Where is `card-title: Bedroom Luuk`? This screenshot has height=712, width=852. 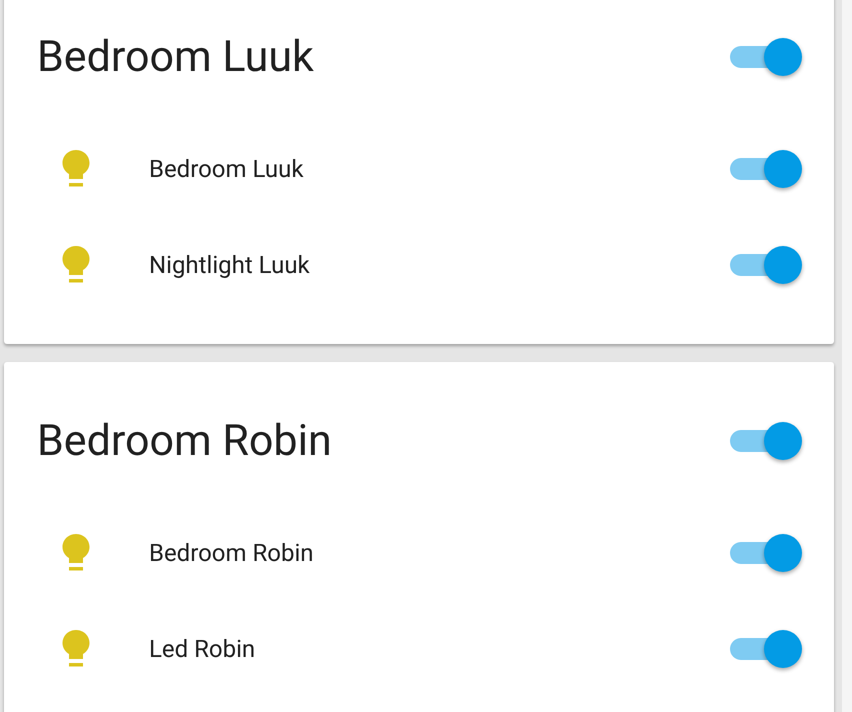
card-title: Bedroom Luuk is located at coordinates (175, 57).